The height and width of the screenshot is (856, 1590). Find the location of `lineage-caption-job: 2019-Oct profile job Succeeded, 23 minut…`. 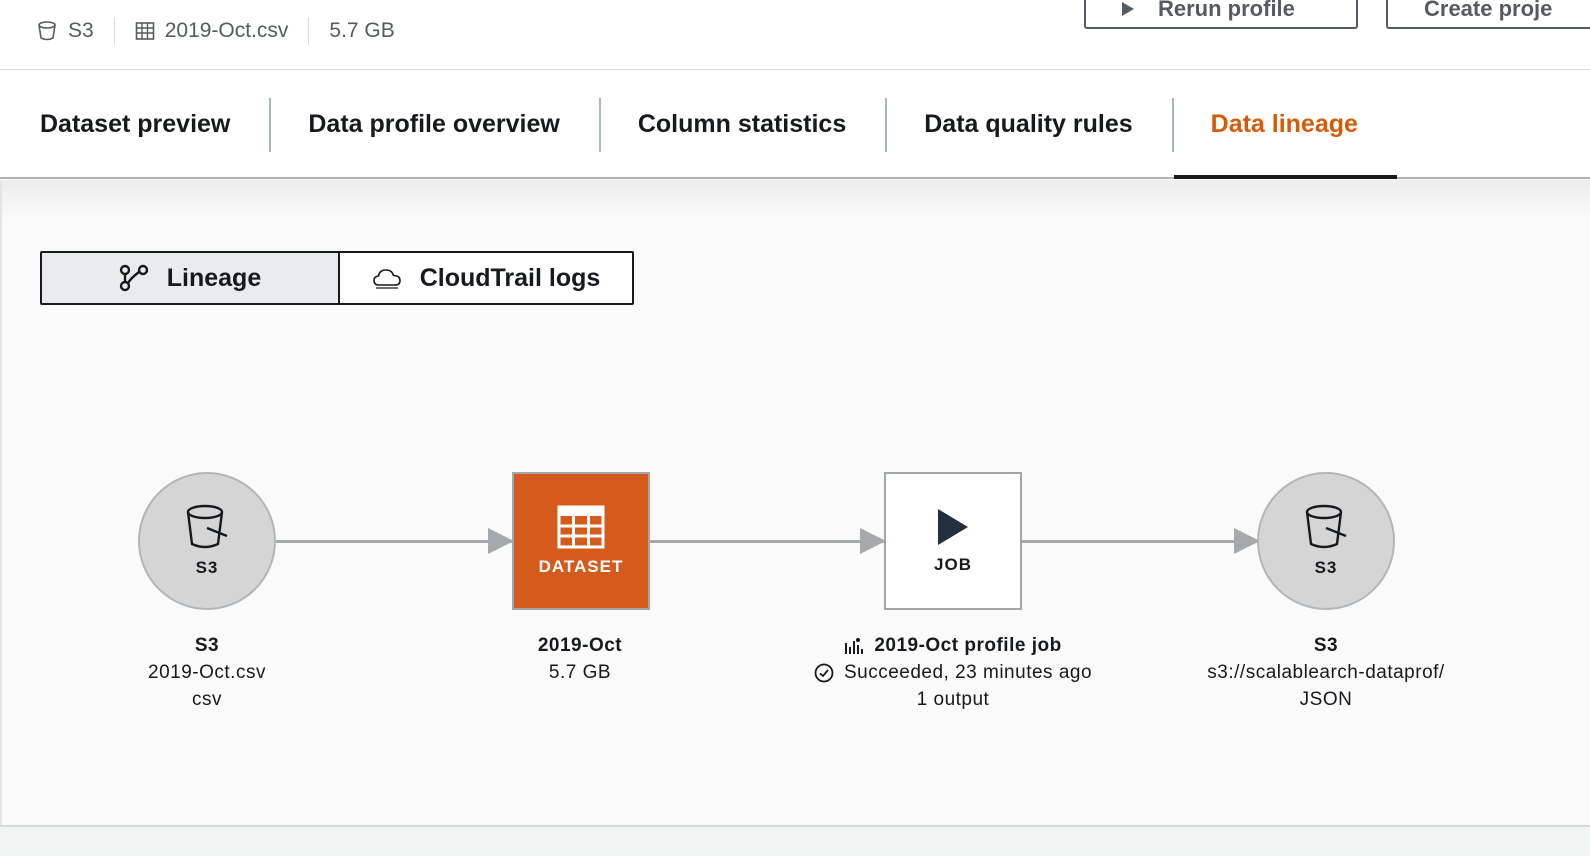

lineage-caption-job: 2019-Oct profile job Succeeded, 23 minut… is located at coordinates (953, 672).